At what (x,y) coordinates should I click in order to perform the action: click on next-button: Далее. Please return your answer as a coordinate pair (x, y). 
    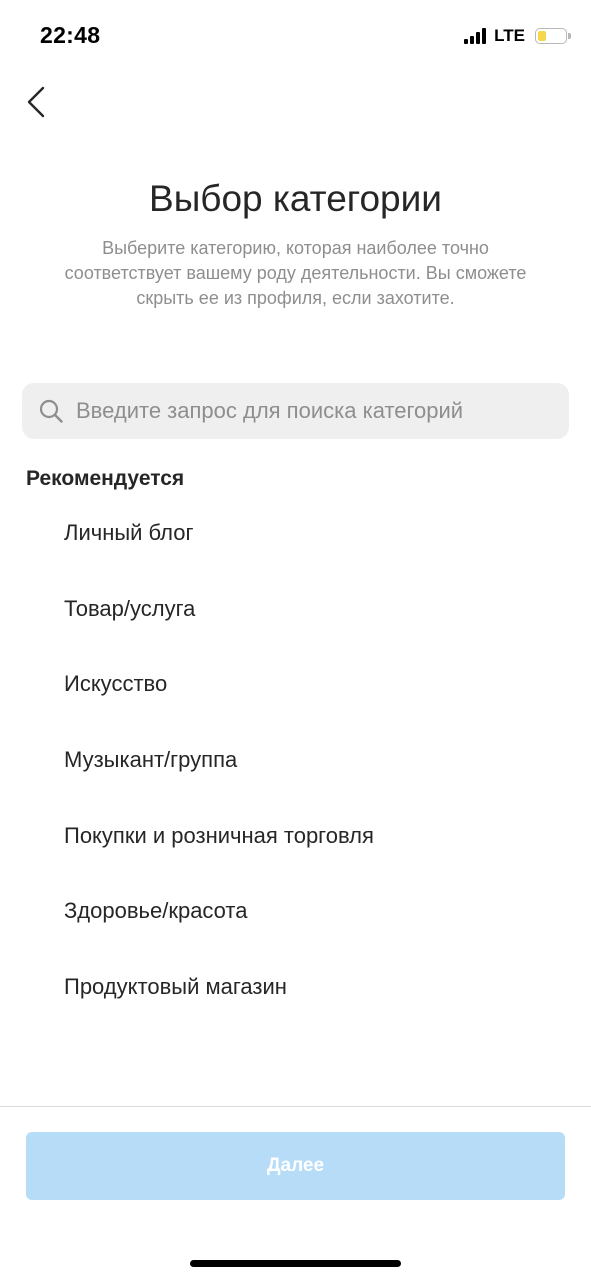
    Looking at the image, I should click on (295, 1166).